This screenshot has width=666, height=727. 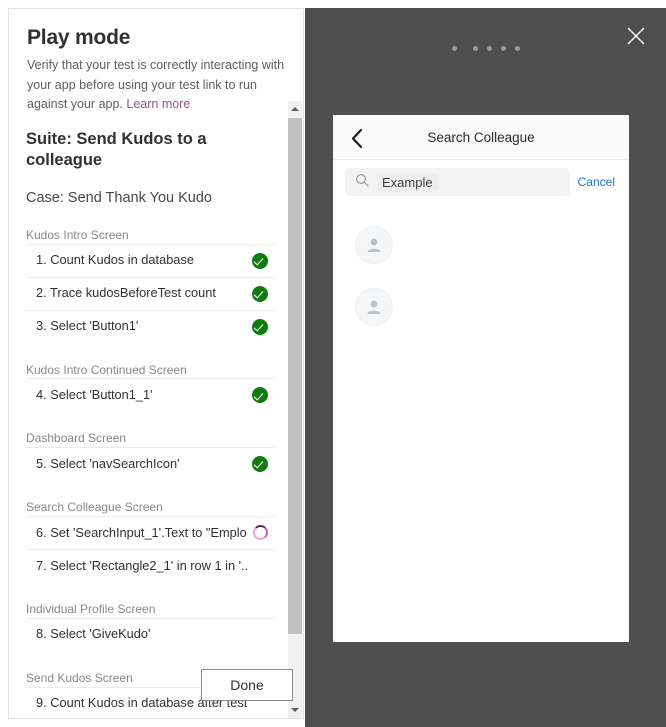 I want to click on step-row: 3. Select 'Button1', so click(x=150, y=326).